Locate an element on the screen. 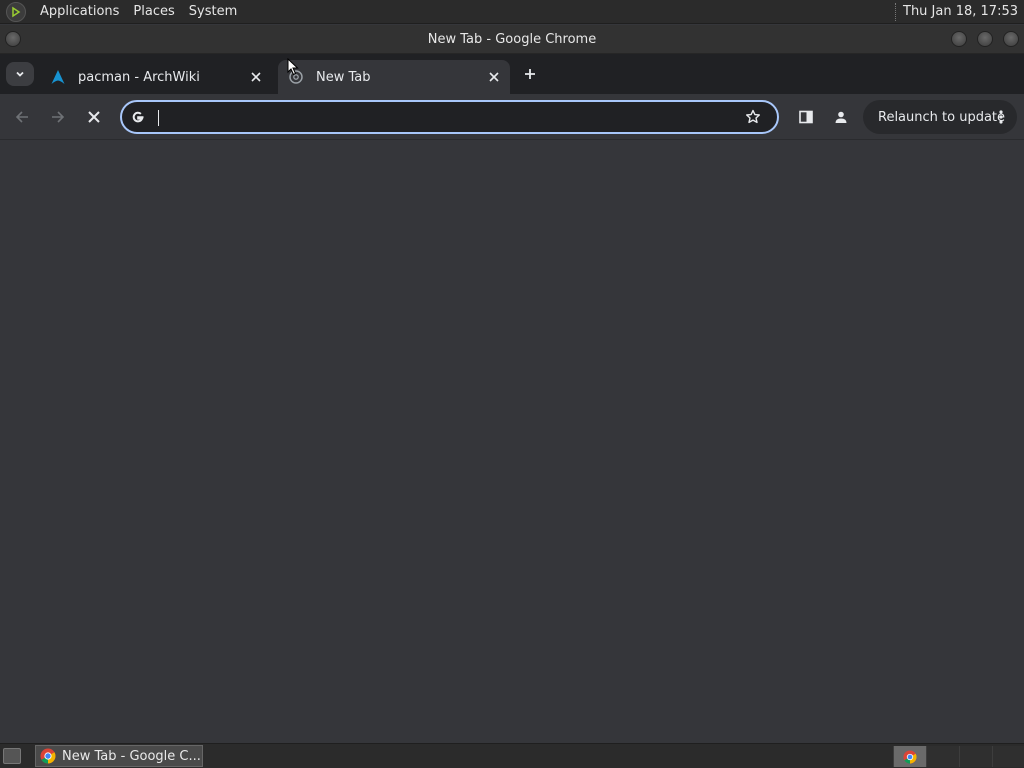 The height and width of the screenshot is (768, 1024). address-bar is located at coordinates (449, 117).